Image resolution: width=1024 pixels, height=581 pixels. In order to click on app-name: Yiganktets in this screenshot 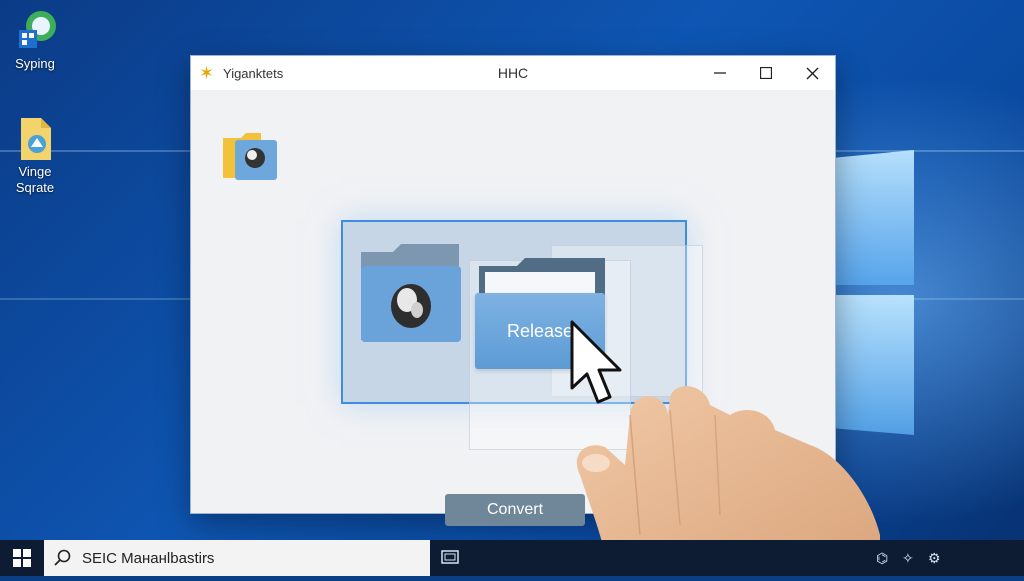, I will do `click(253, 73)`.